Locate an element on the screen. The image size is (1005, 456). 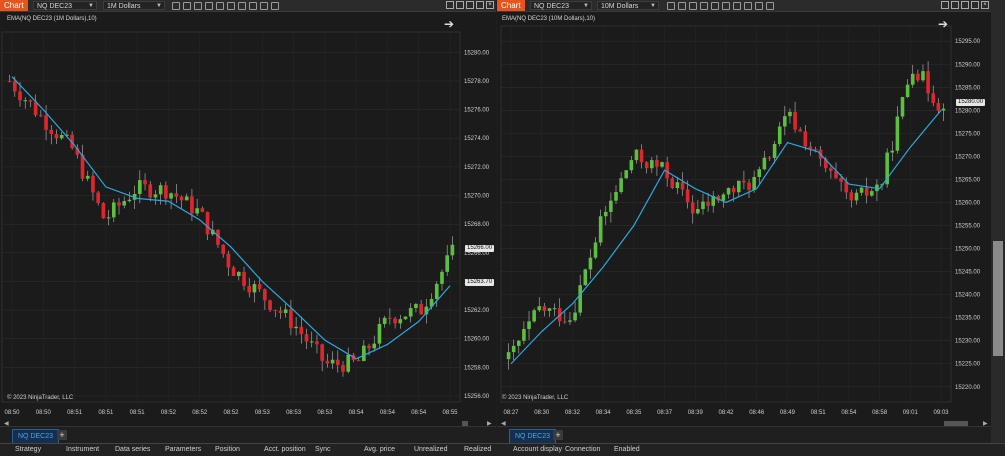
series-selector: 1M Dollars ▼ is located at coordinates (134, 5).